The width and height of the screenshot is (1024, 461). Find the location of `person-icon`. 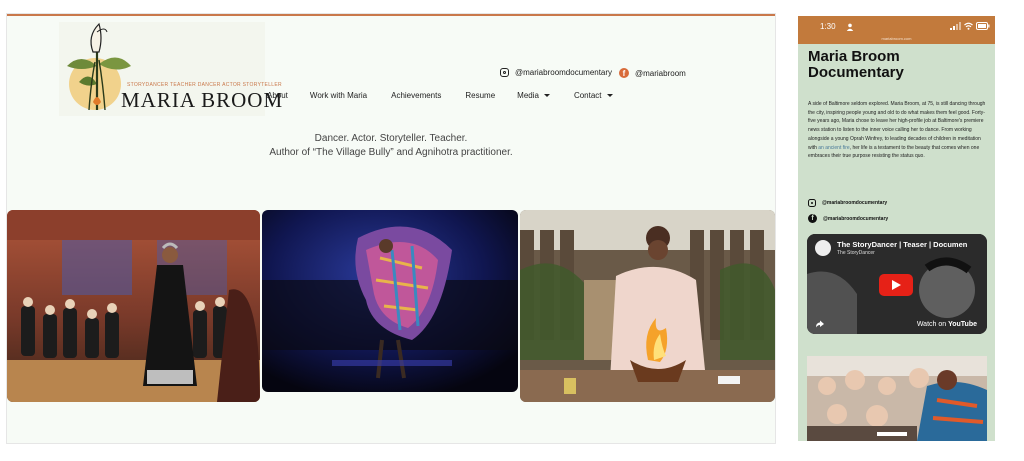

person-icon is located at coordinates (850, 27).